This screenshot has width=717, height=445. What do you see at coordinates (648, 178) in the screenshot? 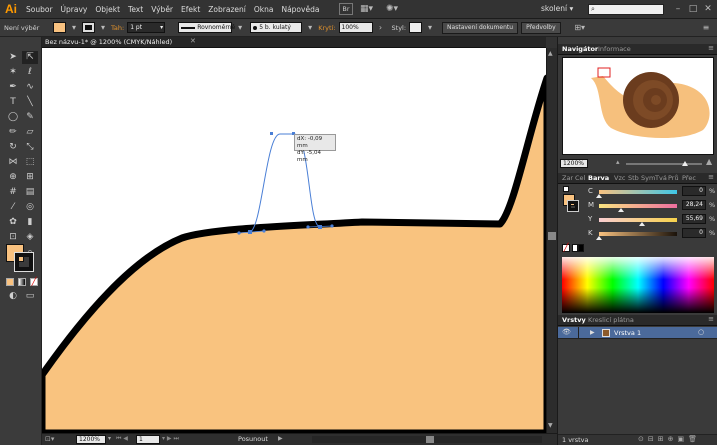
I see `tab-symbols: Sym` at bounding box center [648, 178].